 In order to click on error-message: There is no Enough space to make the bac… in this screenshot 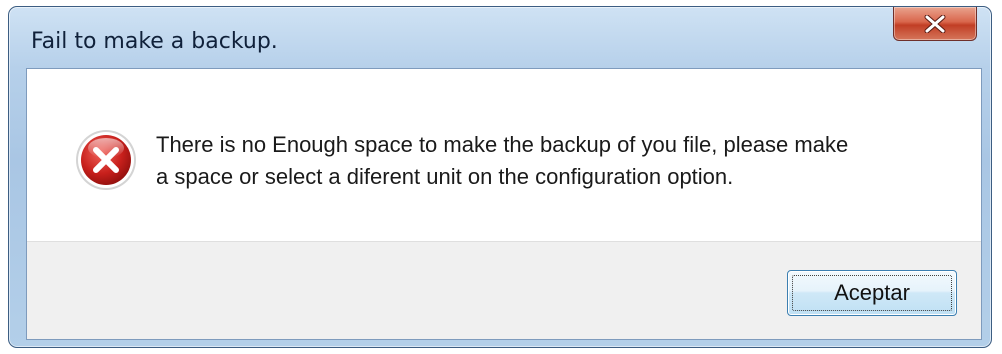, I will do `click(556, 161)`.